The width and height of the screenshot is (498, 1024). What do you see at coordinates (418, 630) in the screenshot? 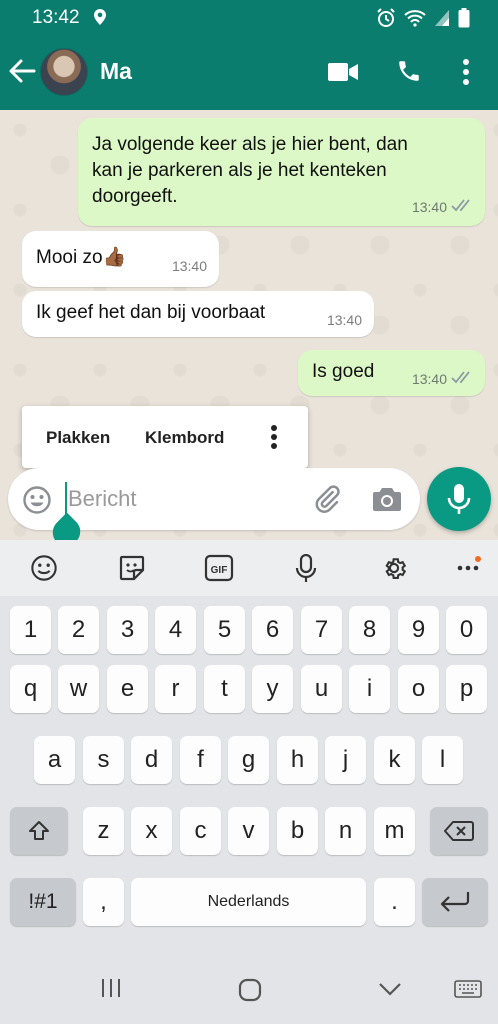
I see `key-9: 9` at bounding box center [418, 630].